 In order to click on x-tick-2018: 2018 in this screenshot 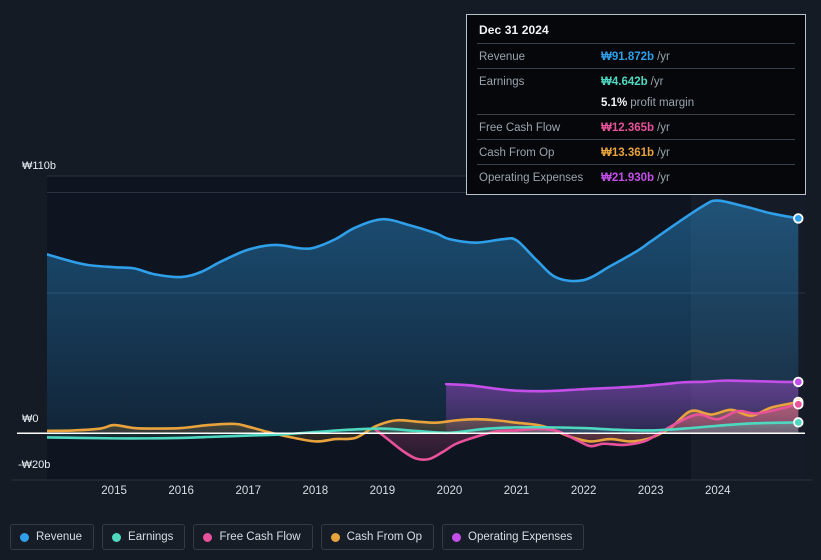, I will do `click(315, 491)`.